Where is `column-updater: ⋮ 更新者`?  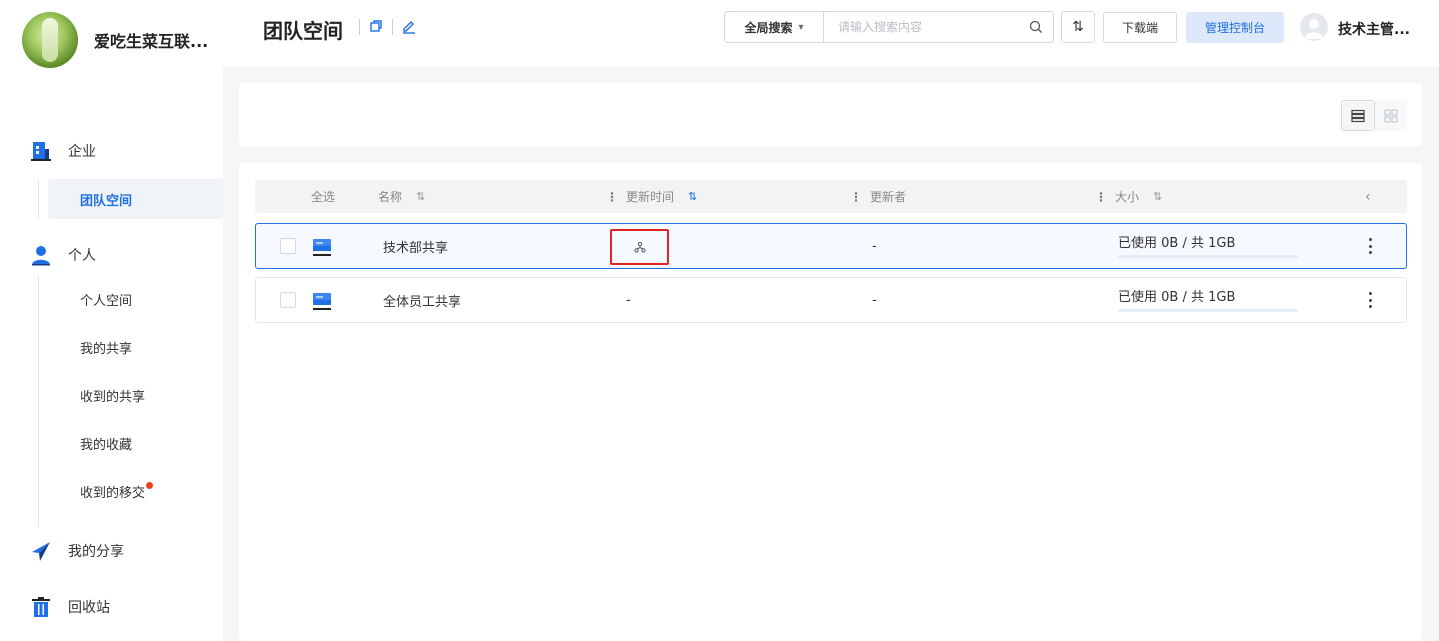
column-updater: ⋮ 更新者 is located at coordinates (878, 196).